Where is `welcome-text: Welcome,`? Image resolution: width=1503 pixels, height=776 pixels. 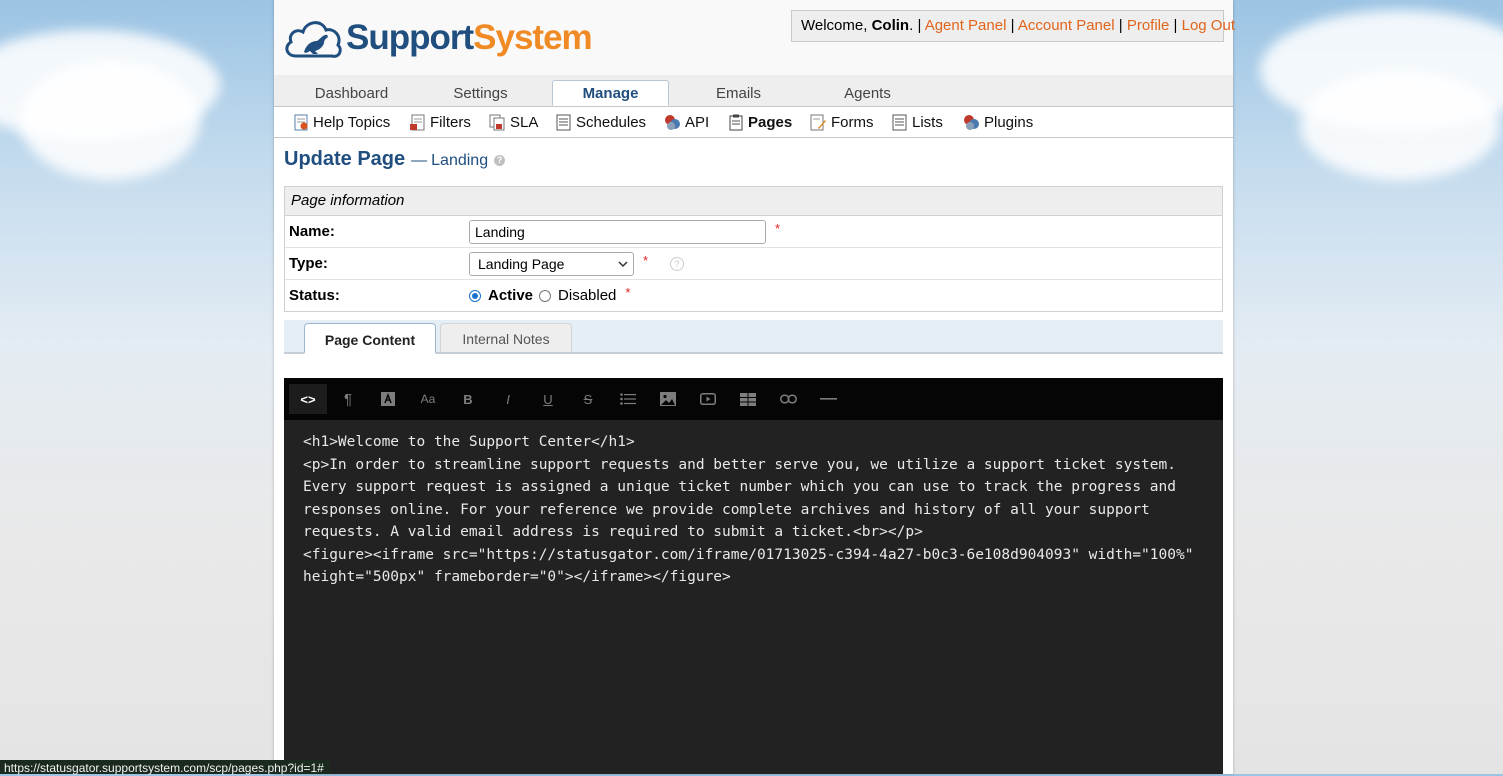
welcome-text: Welcome, is located at coordinates (834, 25).